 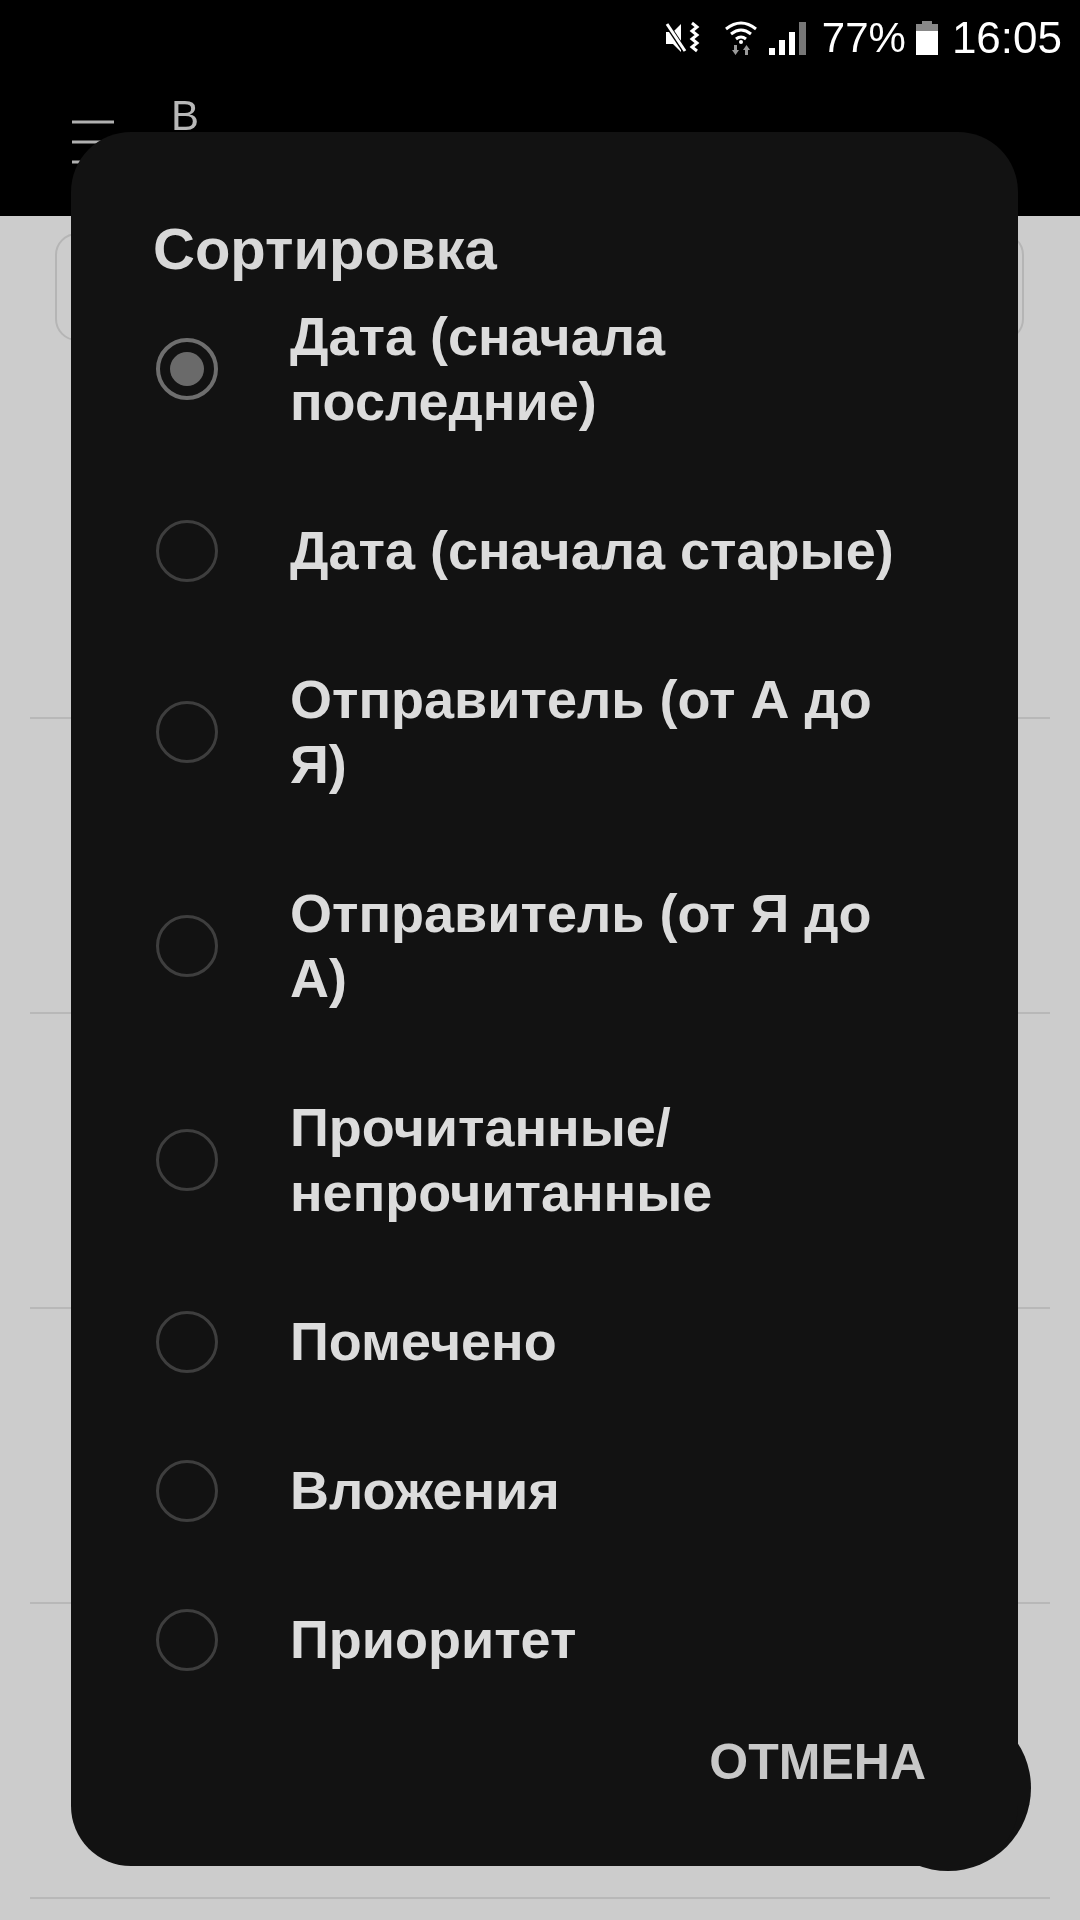 What do you see at coordinates (817, 1762) in the screenshot?
I see `cancel-button: ОТМЕНА` at bounding box center [817, 1762].